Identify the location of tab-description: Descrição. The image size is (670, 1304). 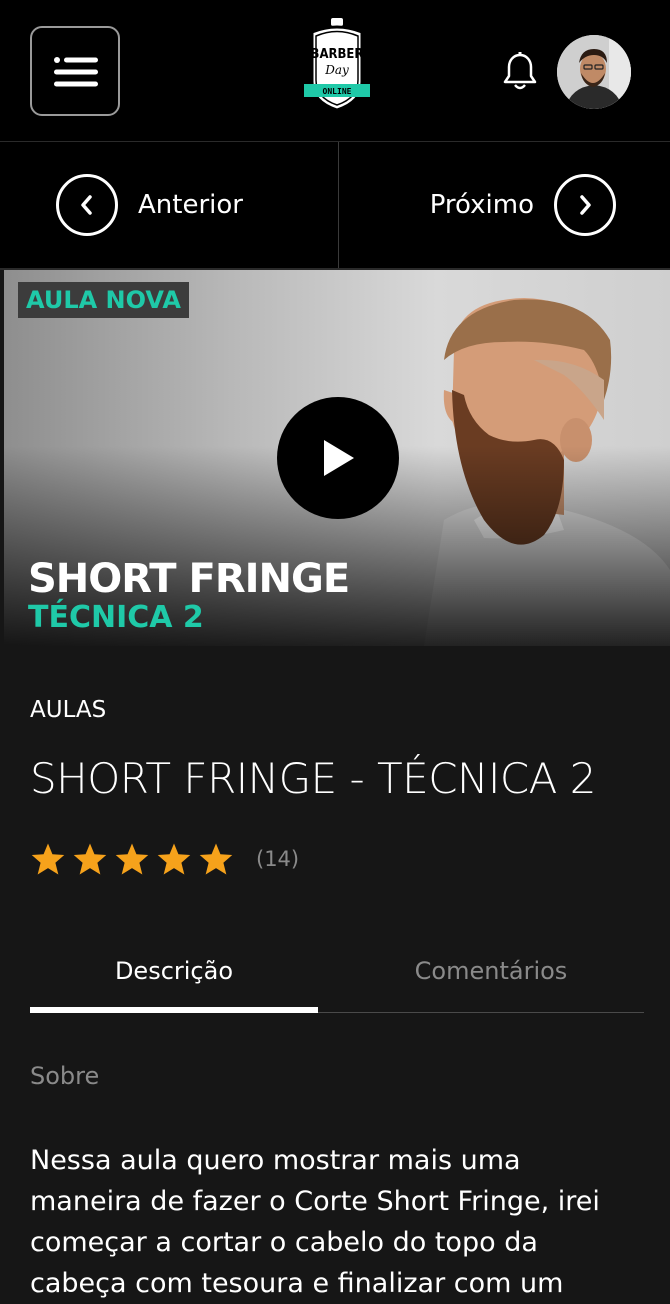
(174, 971).